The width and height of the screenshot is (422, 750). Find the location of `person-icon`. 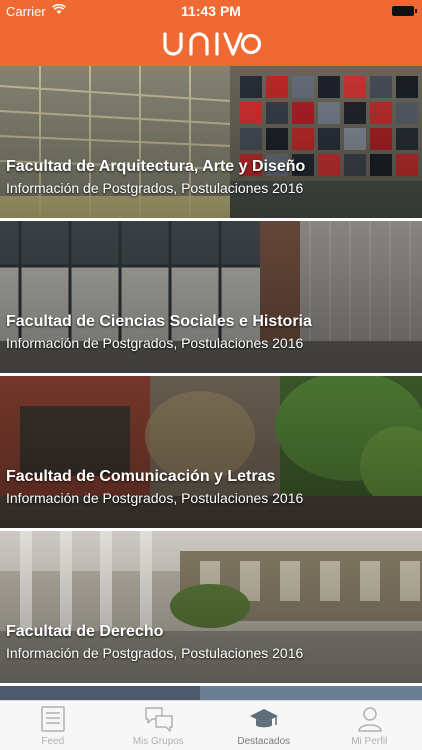

person-icon is located at coordinates (369, 719).